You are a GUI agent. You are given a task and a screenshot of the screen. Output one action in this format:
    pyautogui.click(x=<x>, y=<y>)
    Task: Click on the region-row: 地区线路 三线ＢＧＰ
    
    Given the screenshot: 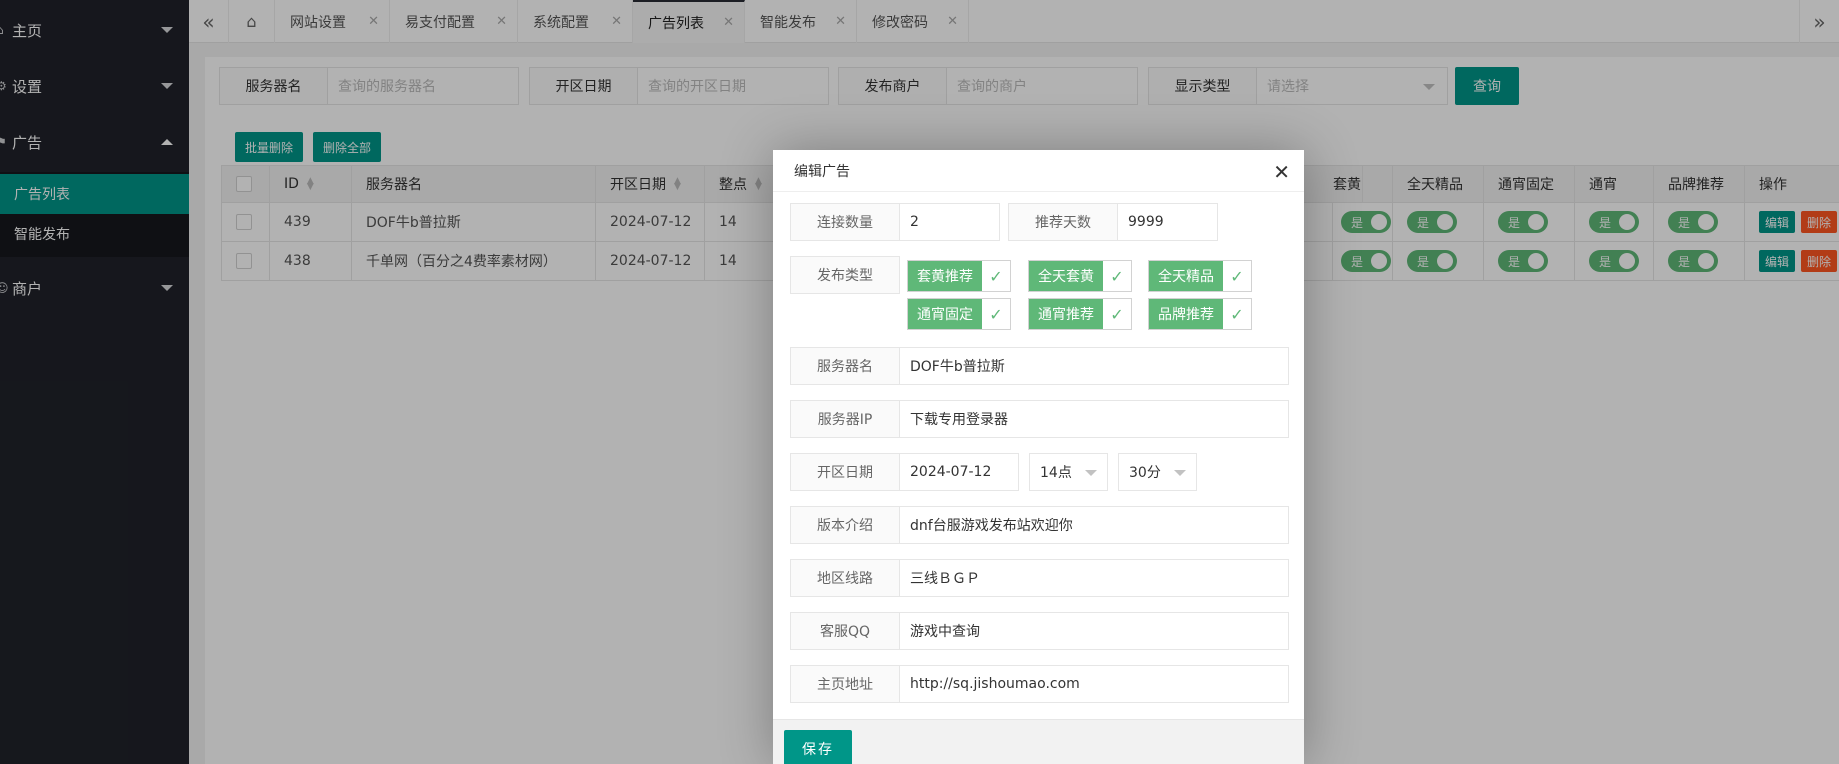 What is the action you would take?
    pyautogui.click(x=1039, y=578)
    